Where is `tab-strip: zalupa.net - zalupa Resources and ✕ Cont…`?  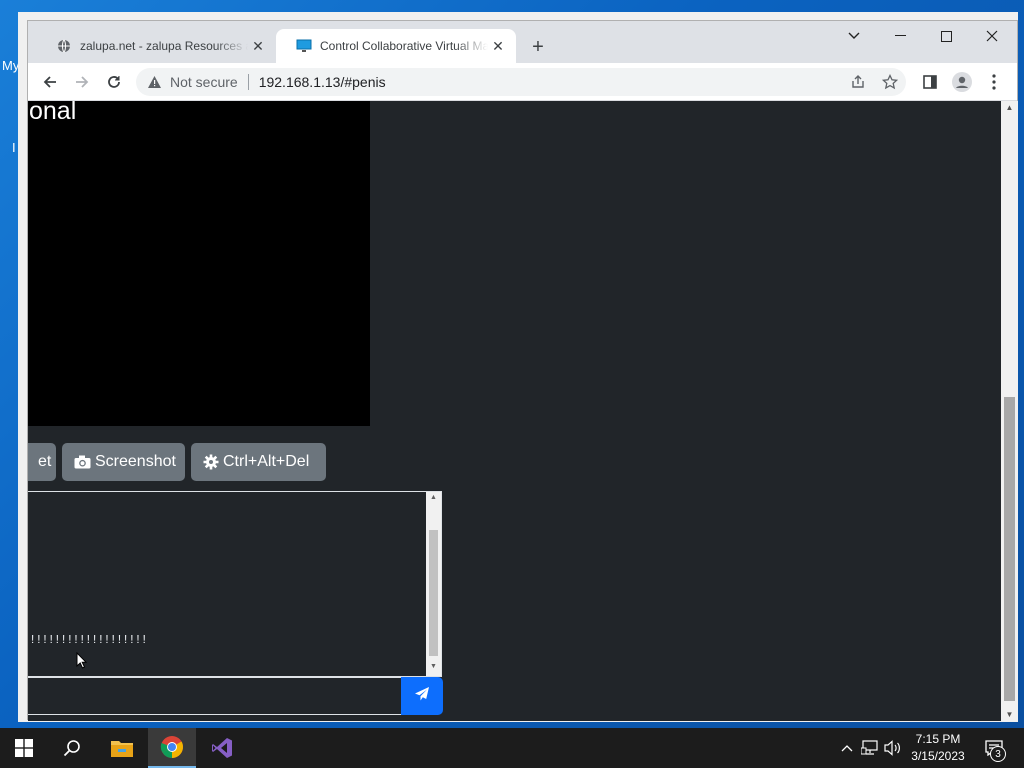
tab-strip: zalupa.net - zalupa Resources and ✕ Cont… is located at coordinates (522, 42).